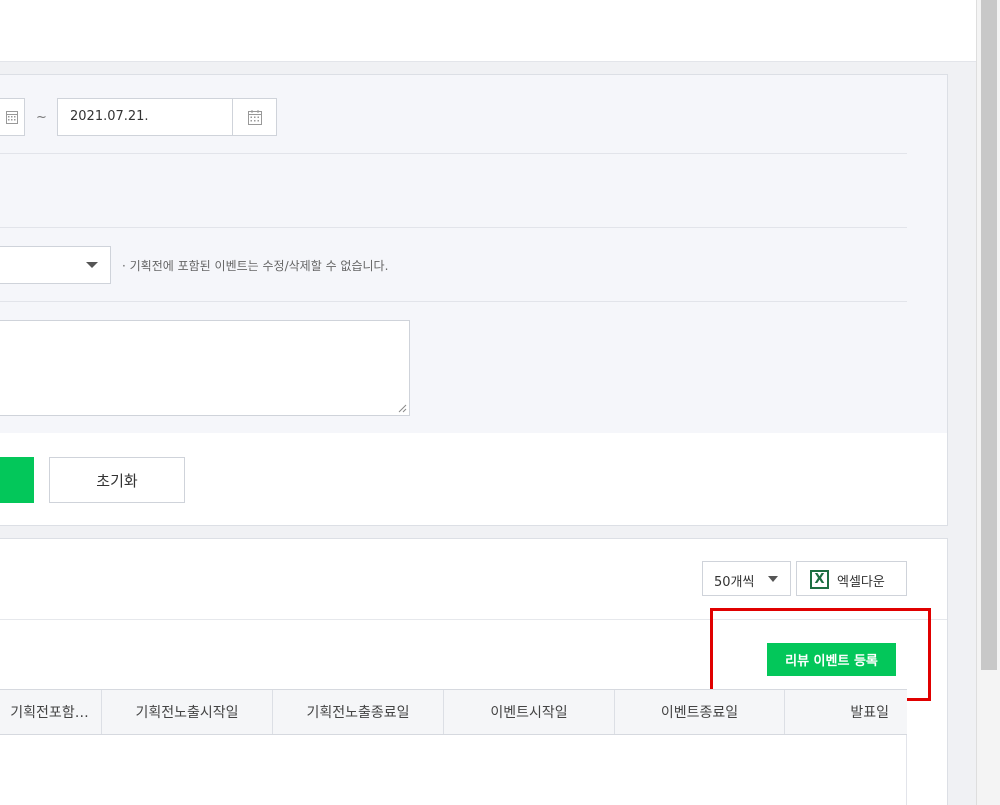 Image resolution: width=1000 pixels, height=805 pixels. I want to click on register-review-event-button: 리뷰 이벤트 등록, so click(831, 659).